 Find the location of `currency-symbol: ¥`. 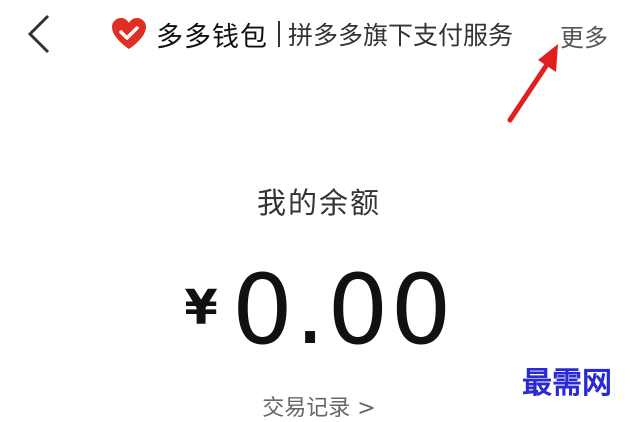

currency-symbol: ¥ is located at coordinates (201, 308).